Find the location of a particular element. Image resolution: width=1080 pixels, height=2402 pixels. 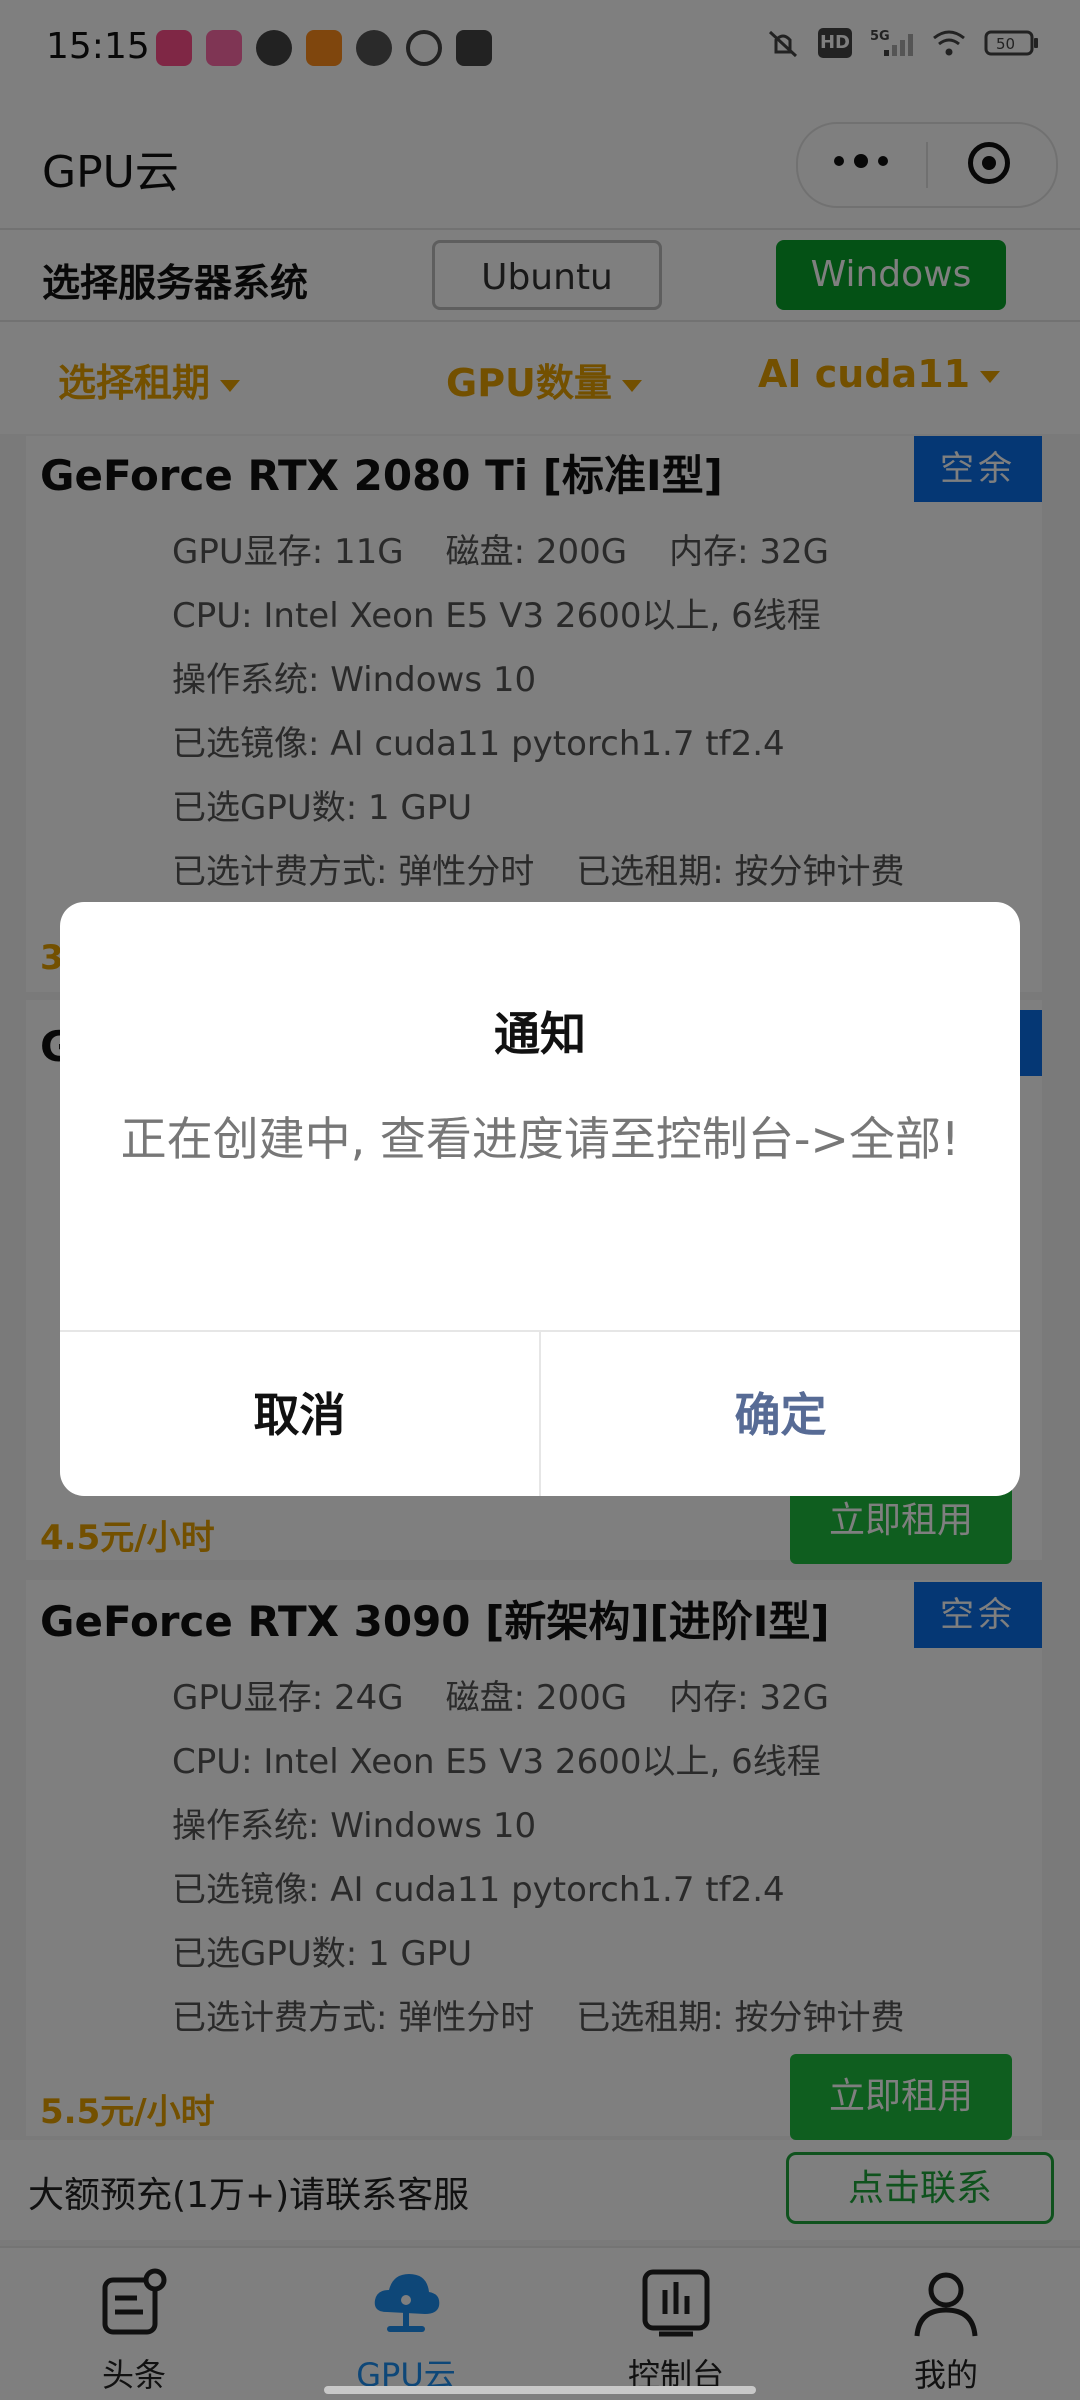

dialog-footer: 取消 确定 is located at coordinates (540, 1413).